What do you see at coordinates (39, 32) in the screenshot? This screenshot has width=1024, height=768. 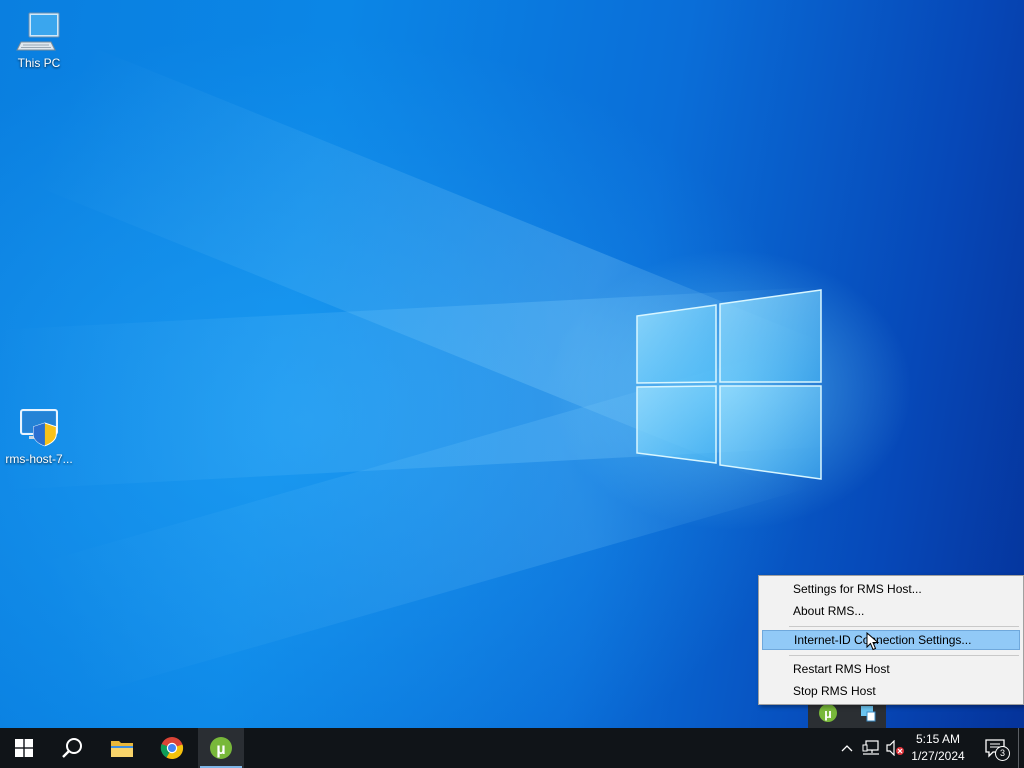 I see `monitor-icon` at bounding box center [39, 32].